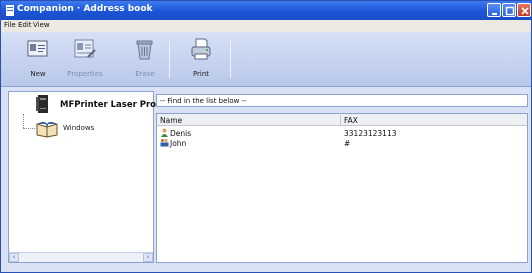  I want to click on list-header: Name FAX, so click(342, 120).